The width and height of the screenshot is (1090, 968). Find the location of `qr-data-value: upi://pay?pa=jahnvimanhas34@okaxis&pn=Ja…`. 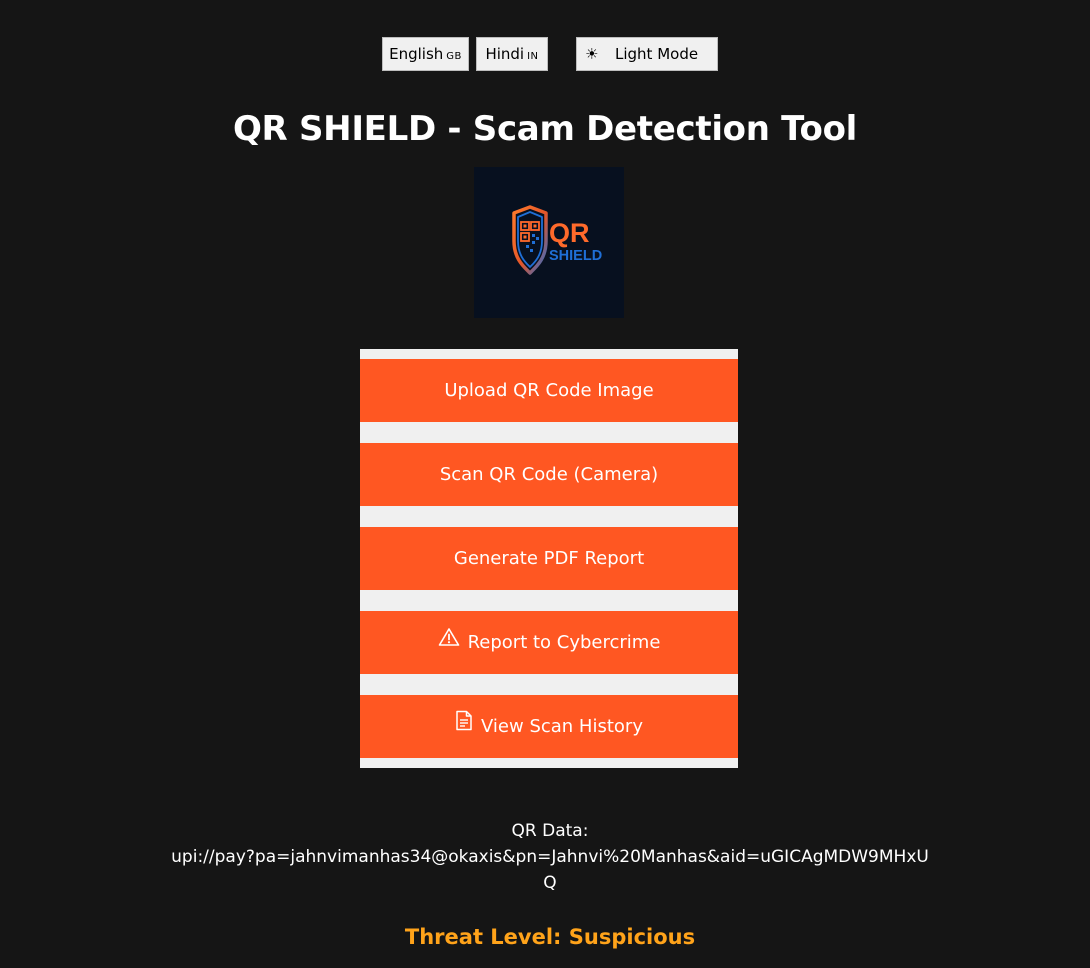

qr-data-value: upi://pay?pa=jahnvimanhas34@okaxis&pn=Ja… is located at coordinates (550, 870).